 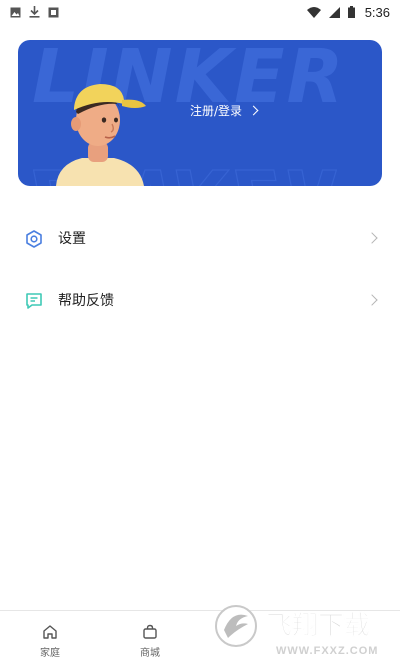 I want to click on watermark-title: 飞翔下载, so click(x=318, y=626).